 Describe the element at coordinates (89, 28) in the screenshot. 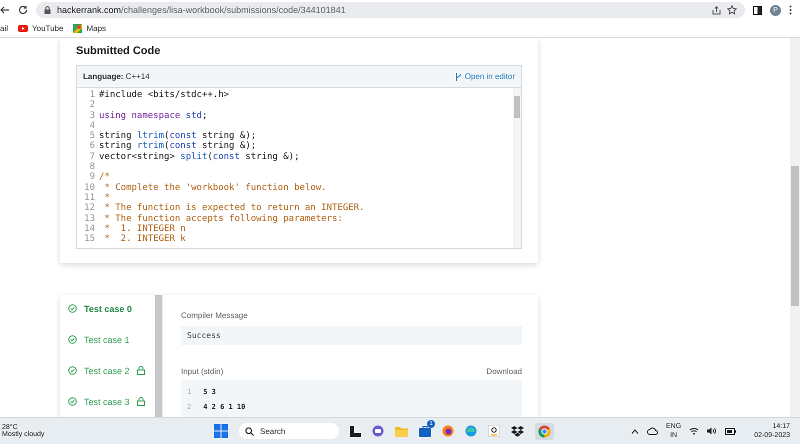

I see `bookmark-link: Maps` at that location.